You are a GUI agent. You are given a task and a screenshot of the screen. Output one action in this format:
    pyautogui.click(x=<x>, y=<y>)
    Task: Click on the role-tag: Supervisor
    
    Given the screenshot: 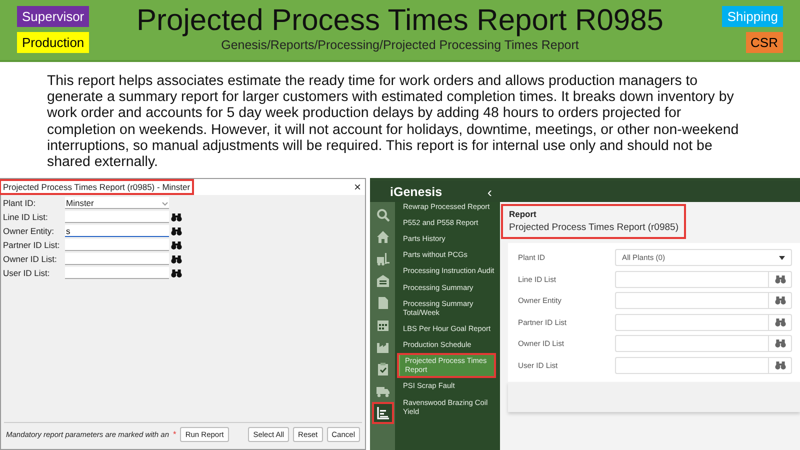 What is the action you would take?
    pyautogui.click(x=53, y=16)
    